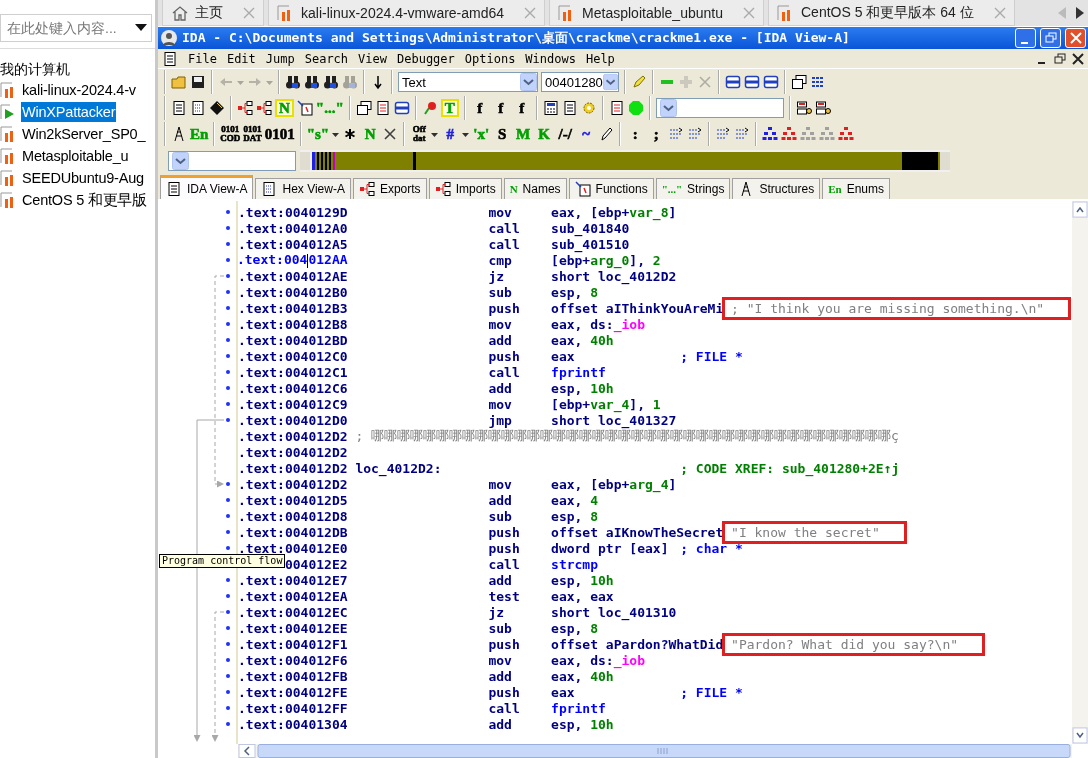 The height and width of the screenshot is (758, 1088). I want to click on toolbar-button: 0101 COD, so click(230, 134).